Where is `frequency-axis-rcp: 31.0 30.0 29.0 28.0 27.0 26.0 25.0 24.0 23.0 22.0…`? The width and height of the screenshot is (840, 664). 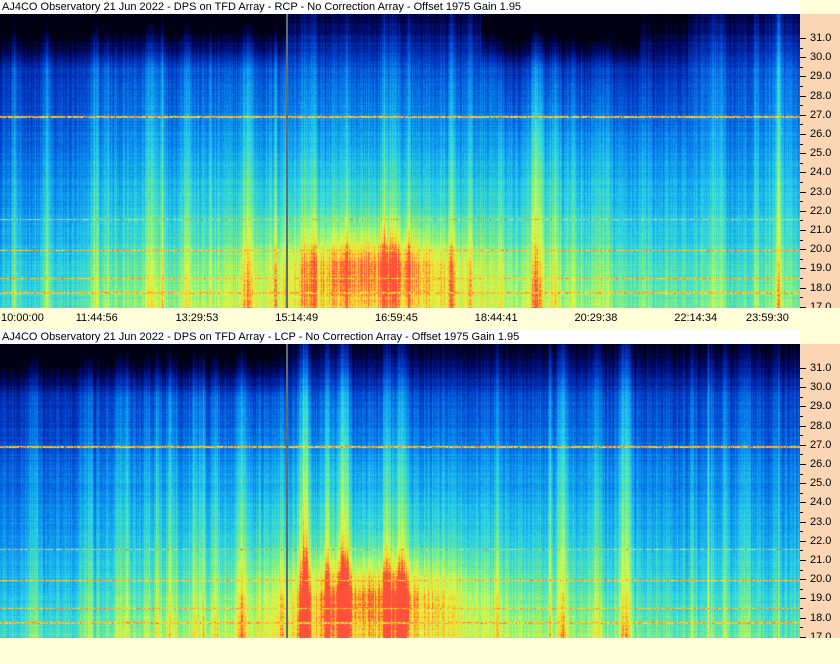
frequency-axis-rcp: 31.0 30.0 29.0 28.0 27.0 26.0 25.0 24.0 23.0 22.0… is located at coordinates (820, 166).